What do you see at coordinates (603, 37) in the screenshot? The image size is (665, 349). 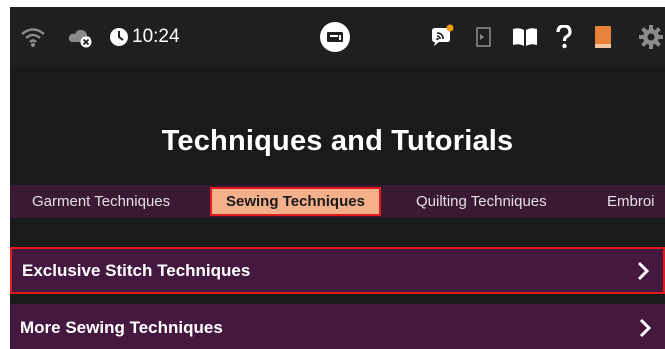 I see `library-icon` at bounding box center [603, 37].